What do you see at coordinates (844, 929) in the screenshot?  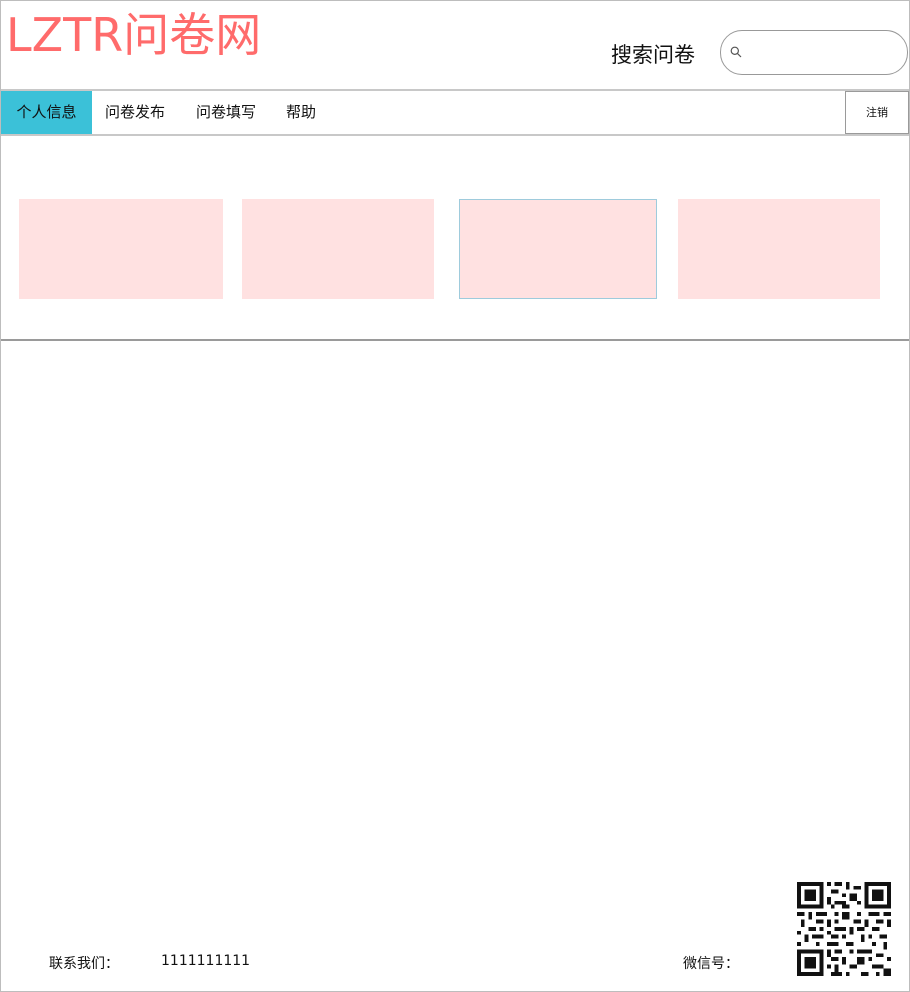 I see `qr-code-icon` at bounding box center [844, 929].